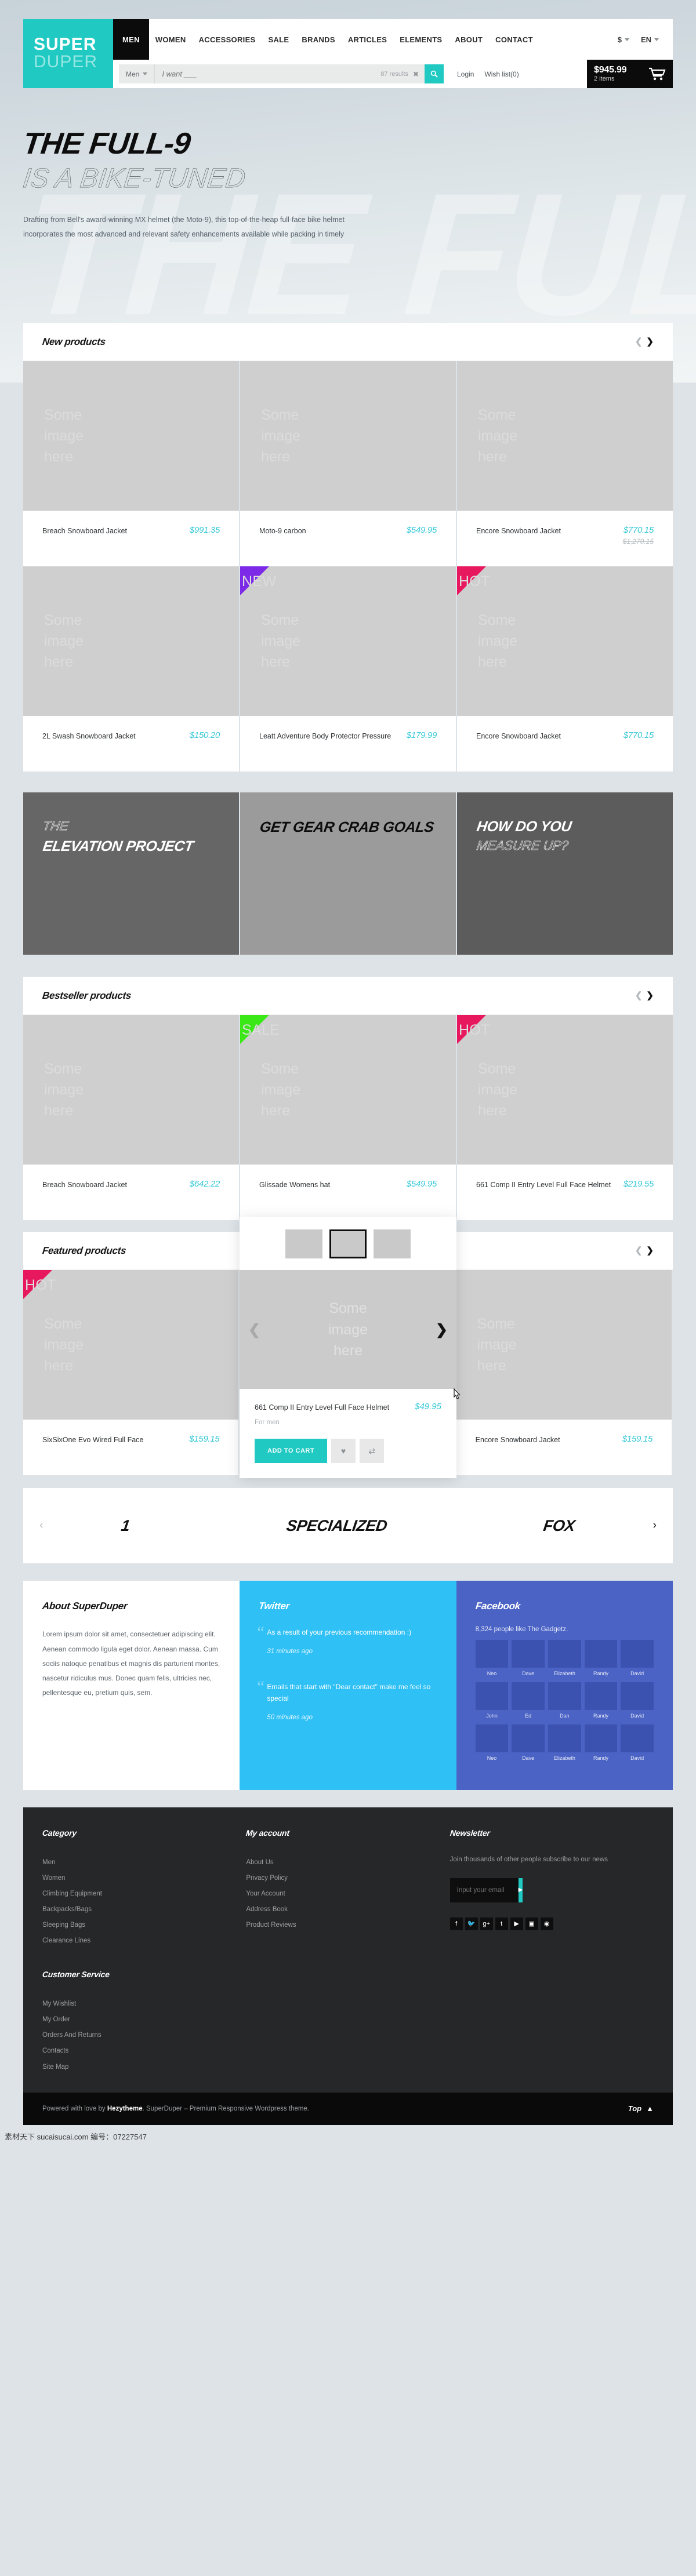  I want to click on wishlist-link: Wish list(0), so click(501, 74).